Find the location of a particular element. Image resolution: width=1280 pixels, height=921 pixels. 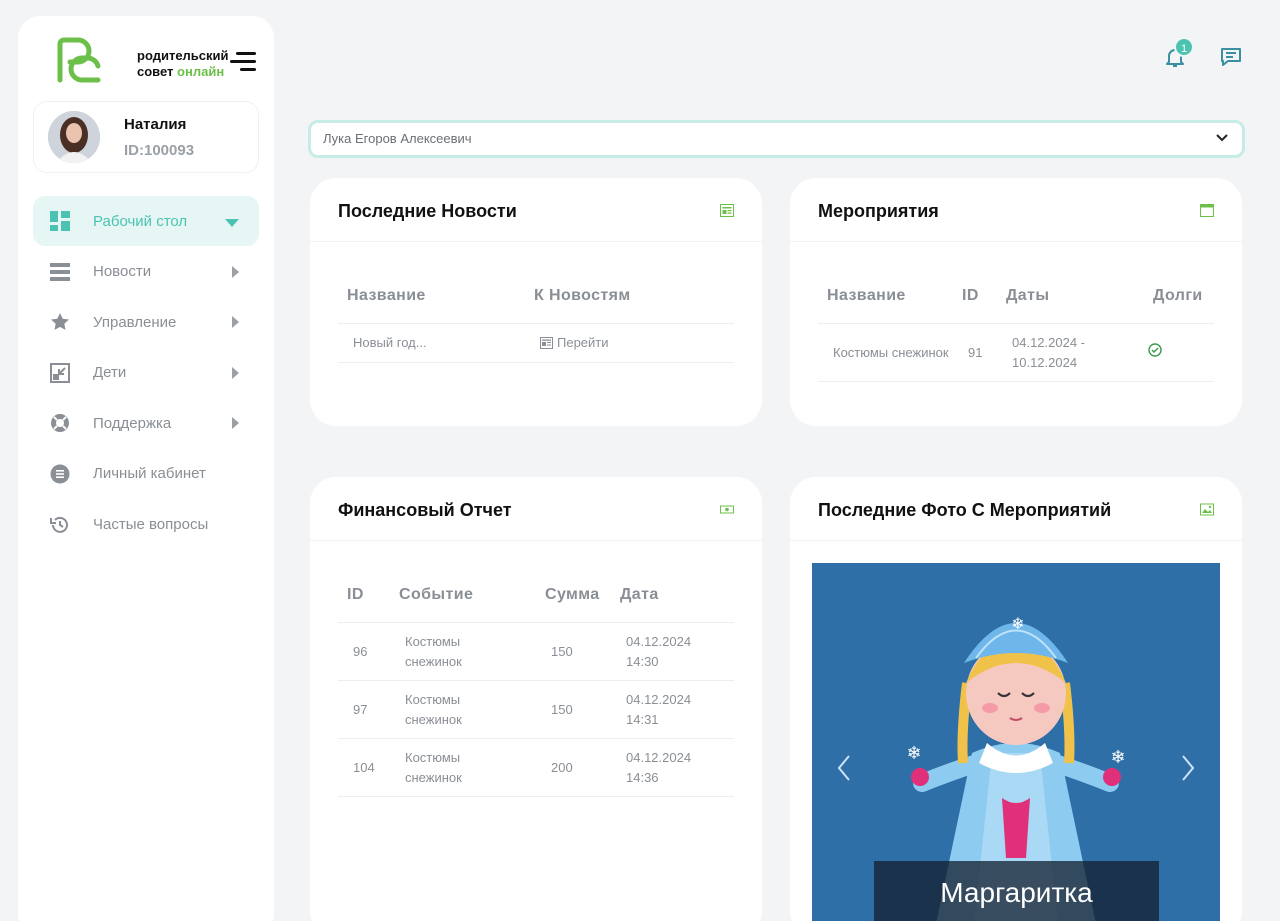

menu-toggle-button is located at coordinates (243, 63).